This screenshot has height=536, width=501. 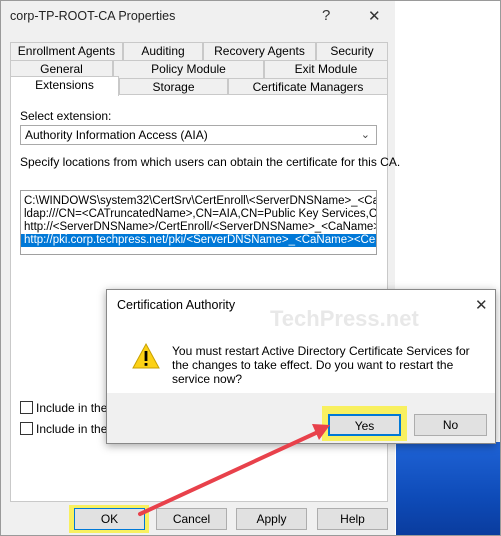 I want to click on ok-button: OK, so click(x=109, y=519).